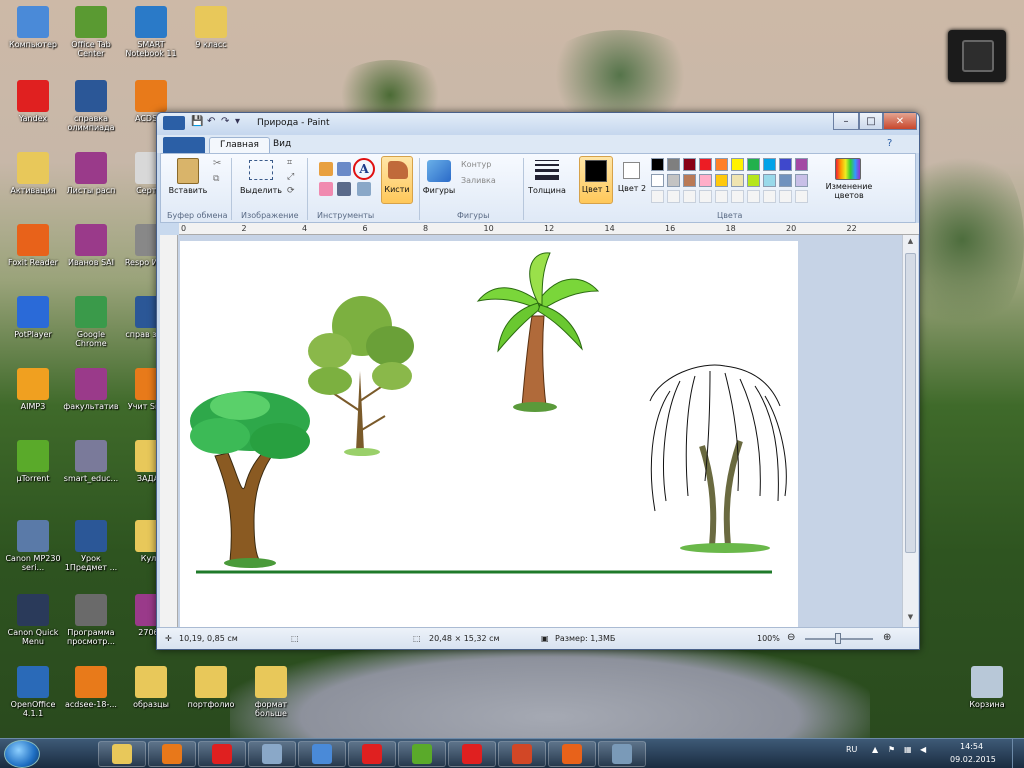  What do you see at coordinates (486, 164) in the screenshot?
I see `outline-button: Контур` at bounding box center [486, 164].